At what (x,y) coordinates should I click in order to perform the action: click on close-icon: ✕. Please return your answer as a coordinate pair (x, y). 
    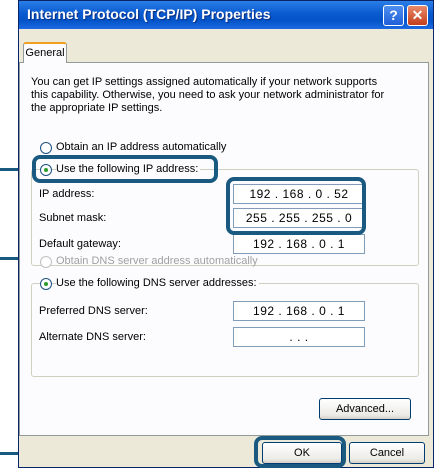
    Looking at the image, I should click on (417, 15).